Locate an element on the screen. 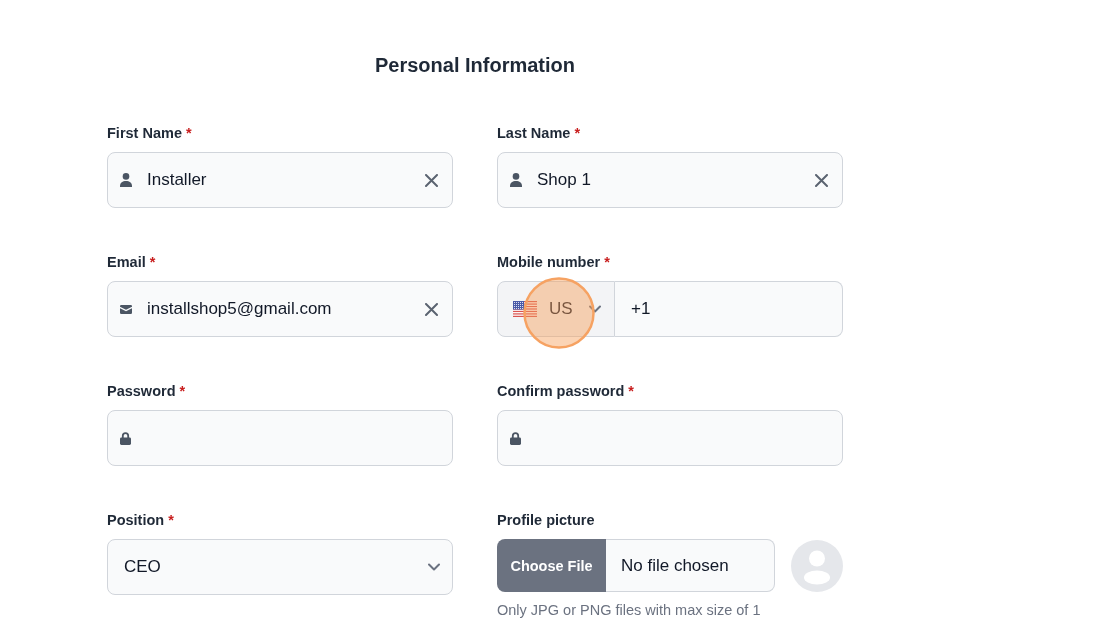 Image resolution: width=1120 pixels, height=626 pixels. field-label: Position * is located at coordinates (140, 520).